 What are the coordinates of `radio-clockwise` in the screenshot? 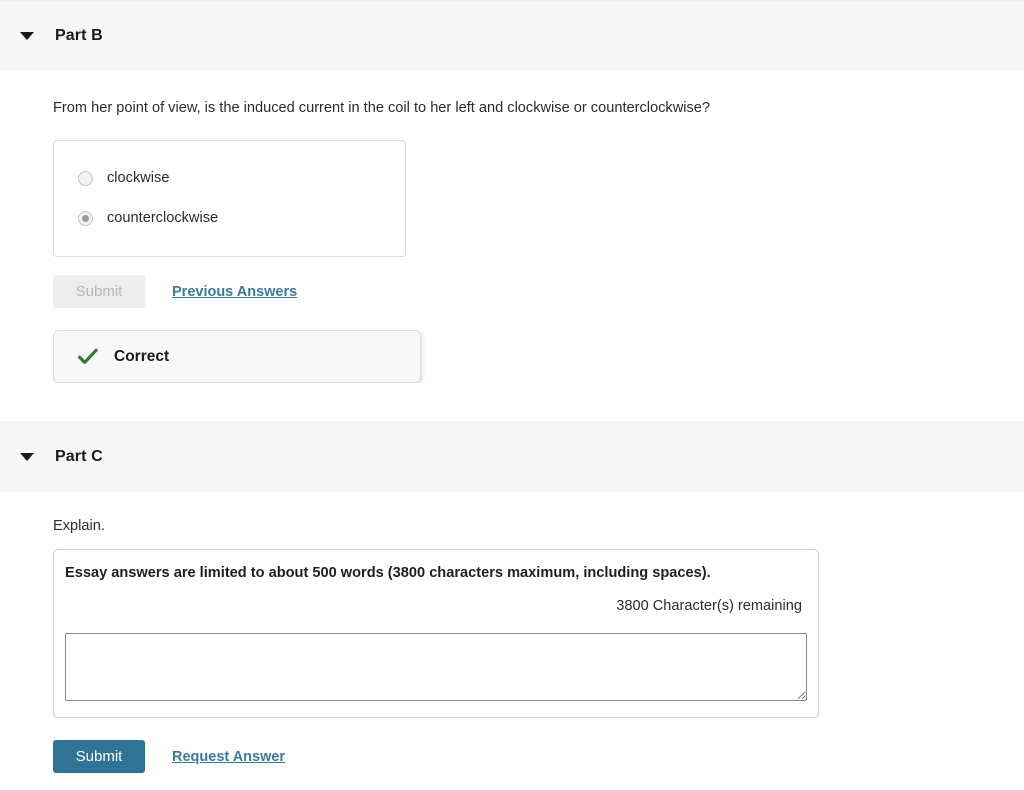 It's located at (85, 178).